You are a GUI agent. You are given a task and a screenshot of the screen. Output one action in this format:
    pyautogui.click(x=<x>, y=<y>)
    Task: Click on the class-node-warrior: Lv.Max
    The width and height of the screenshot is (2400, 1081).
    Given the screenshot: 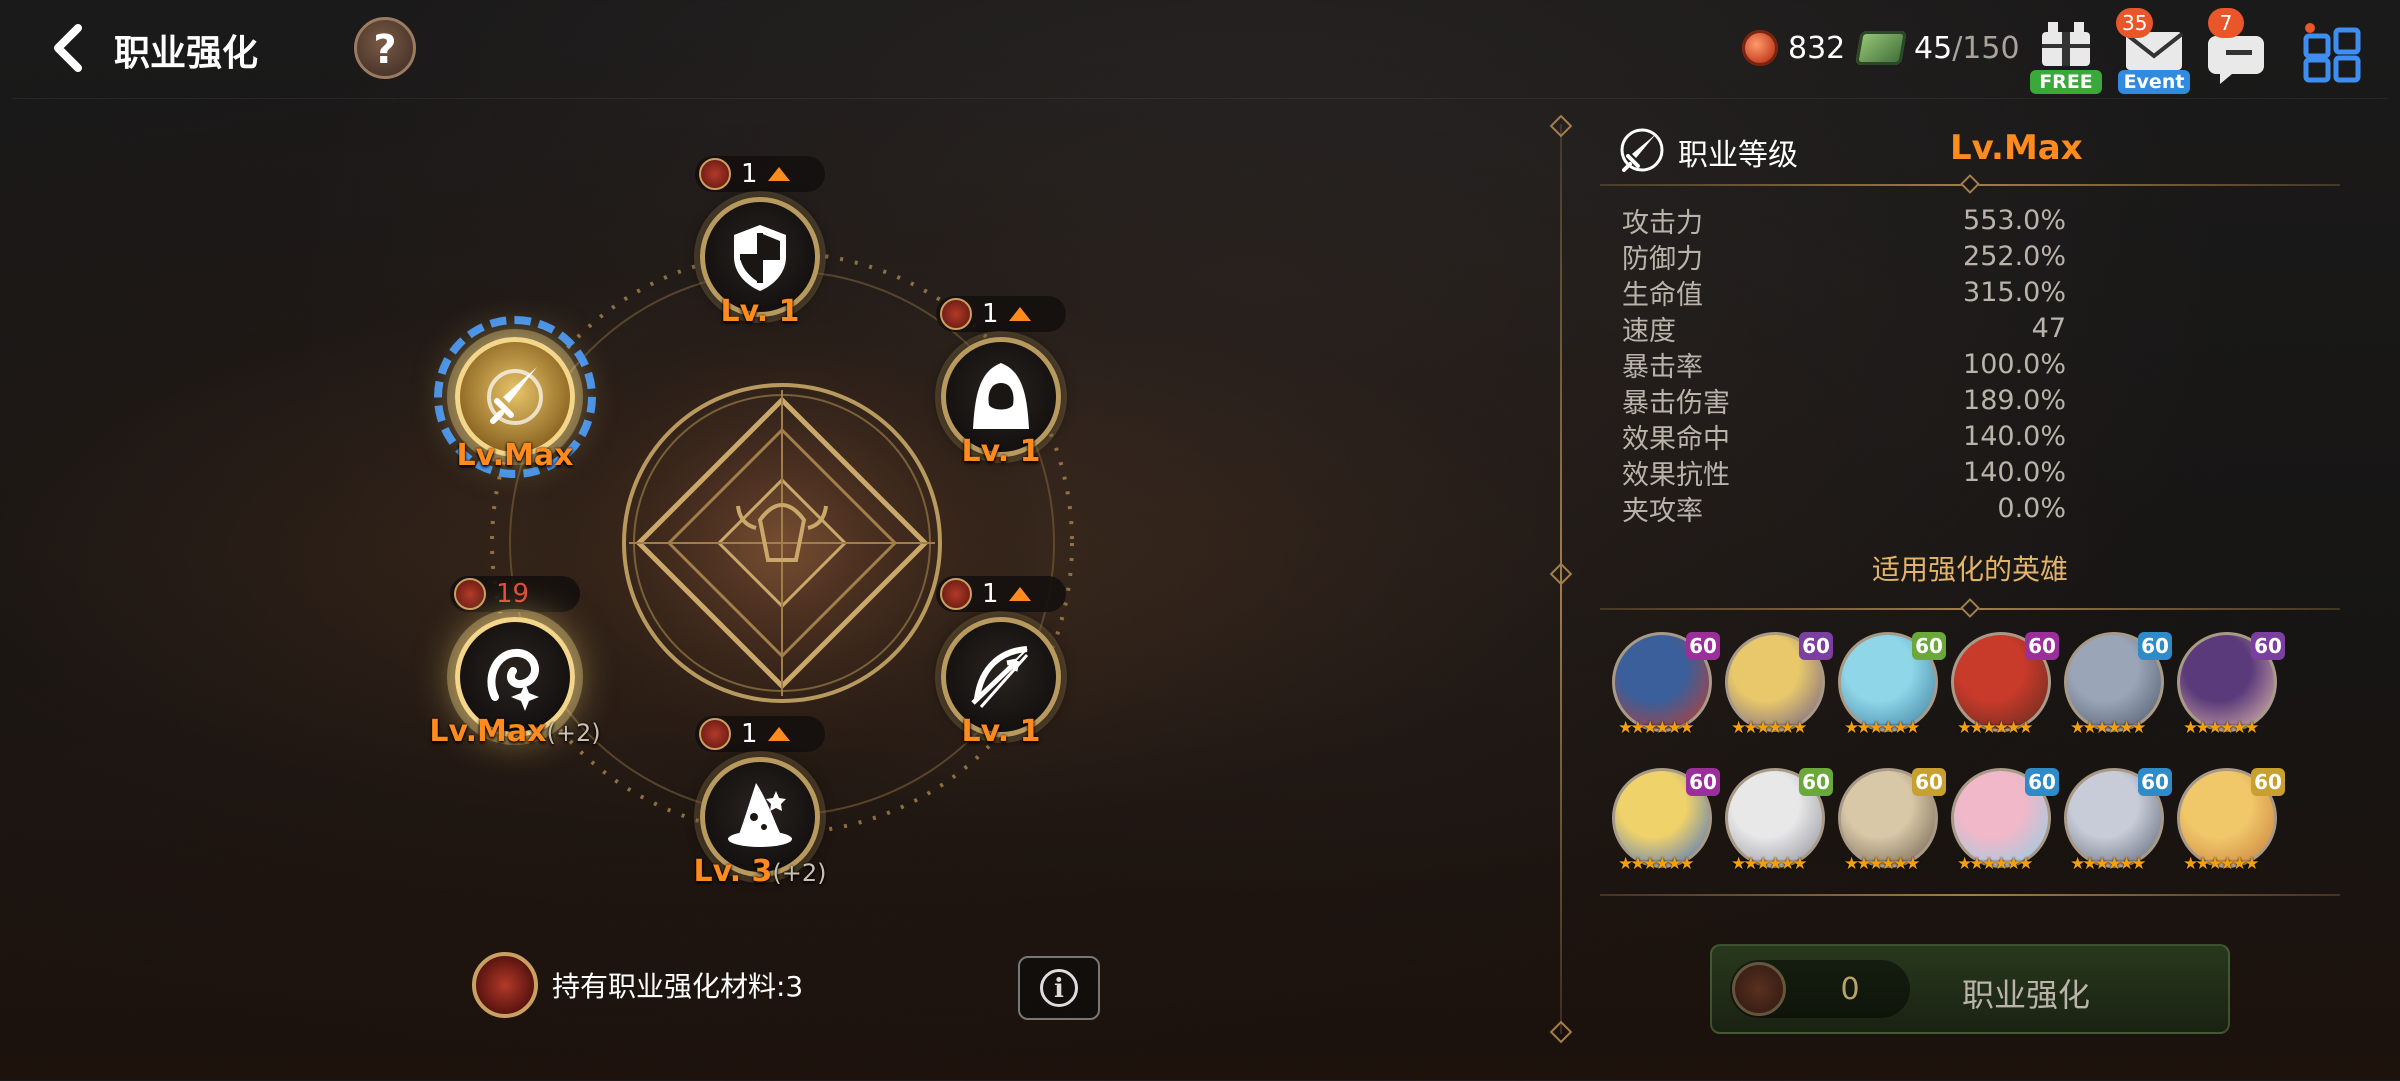 What is the action you would take?
    pyautogui.click(x=515, y=397)
    